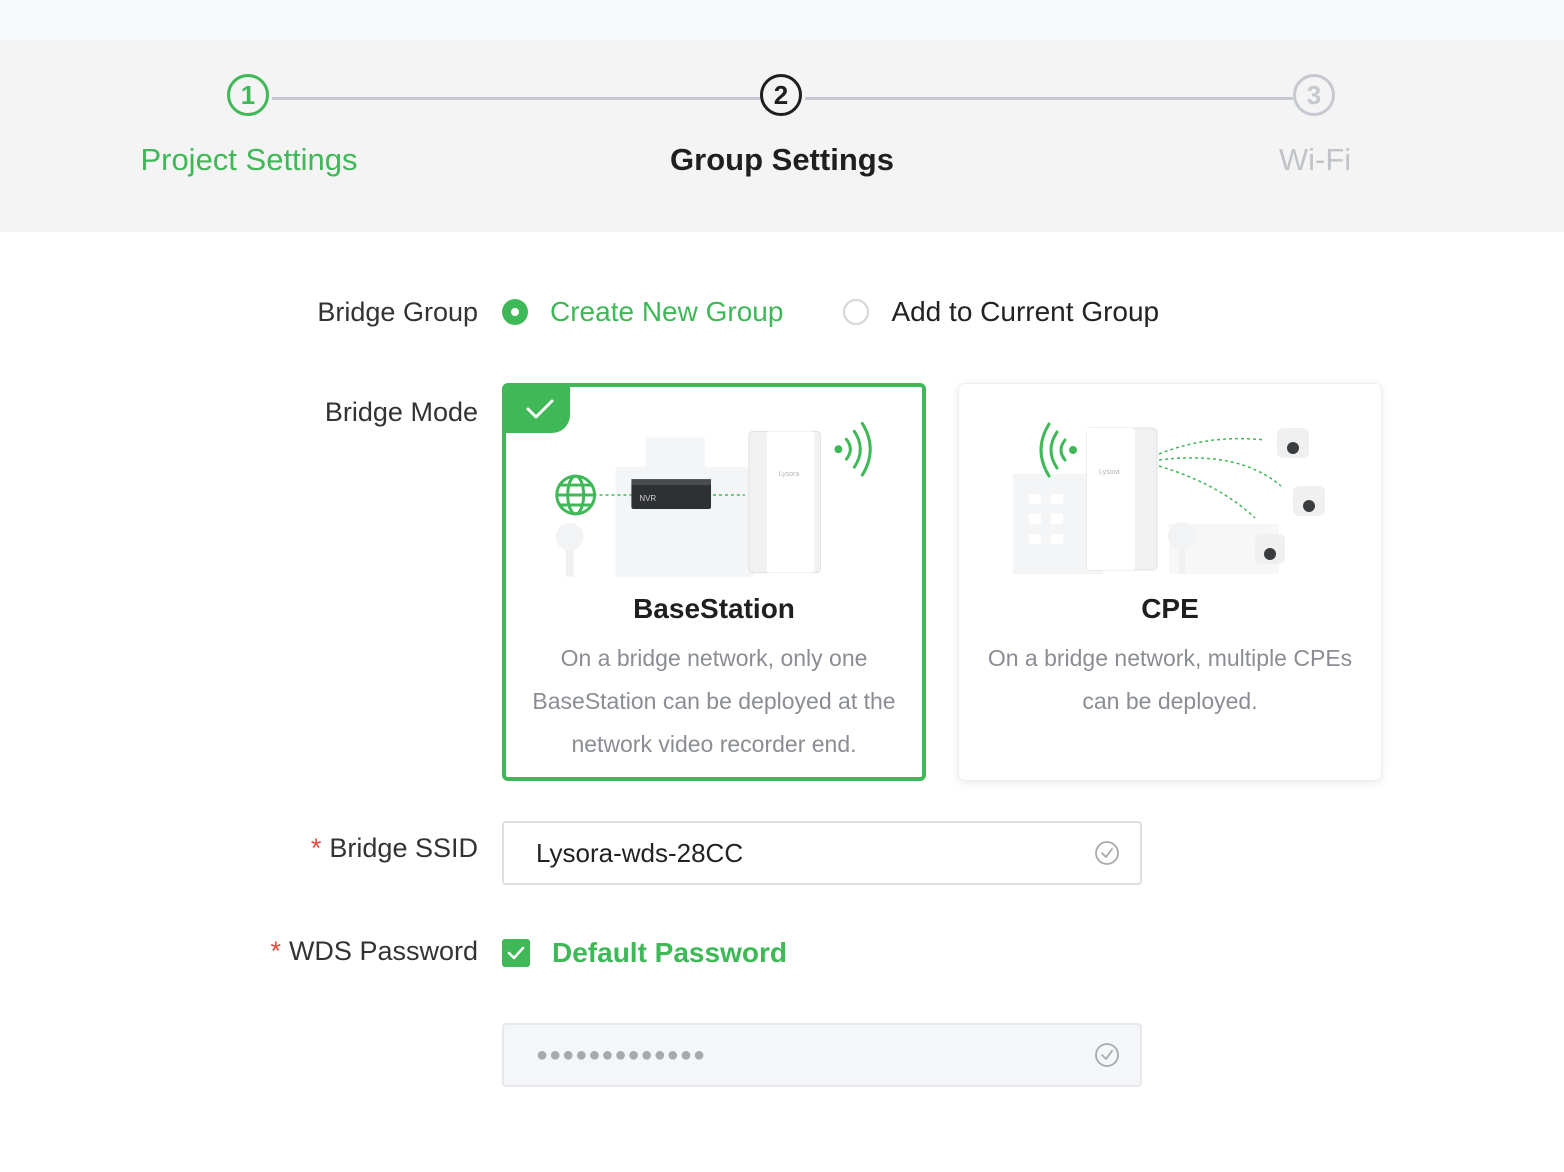 This screenshot has width=1564, height=1172. What do you see at coordinates (1170, 608) in the screenshot?
I see `cpe-title: CPE` at bounding box center [1170, 608].